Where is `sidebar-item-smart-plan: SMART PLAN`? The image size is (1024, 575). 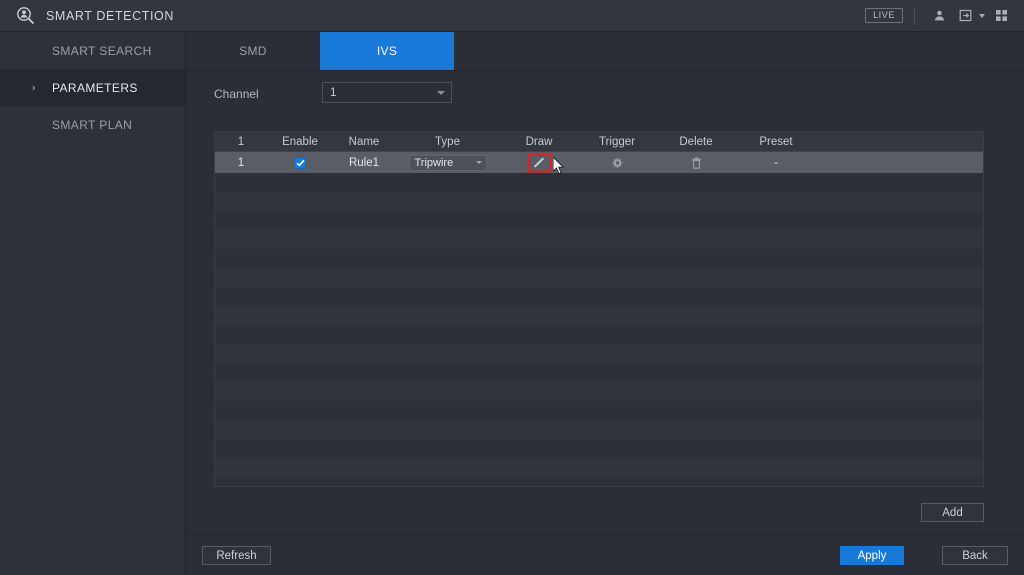
sidebar-item-smart-plan: SMART PLAN is located at coordinates (92, 124).